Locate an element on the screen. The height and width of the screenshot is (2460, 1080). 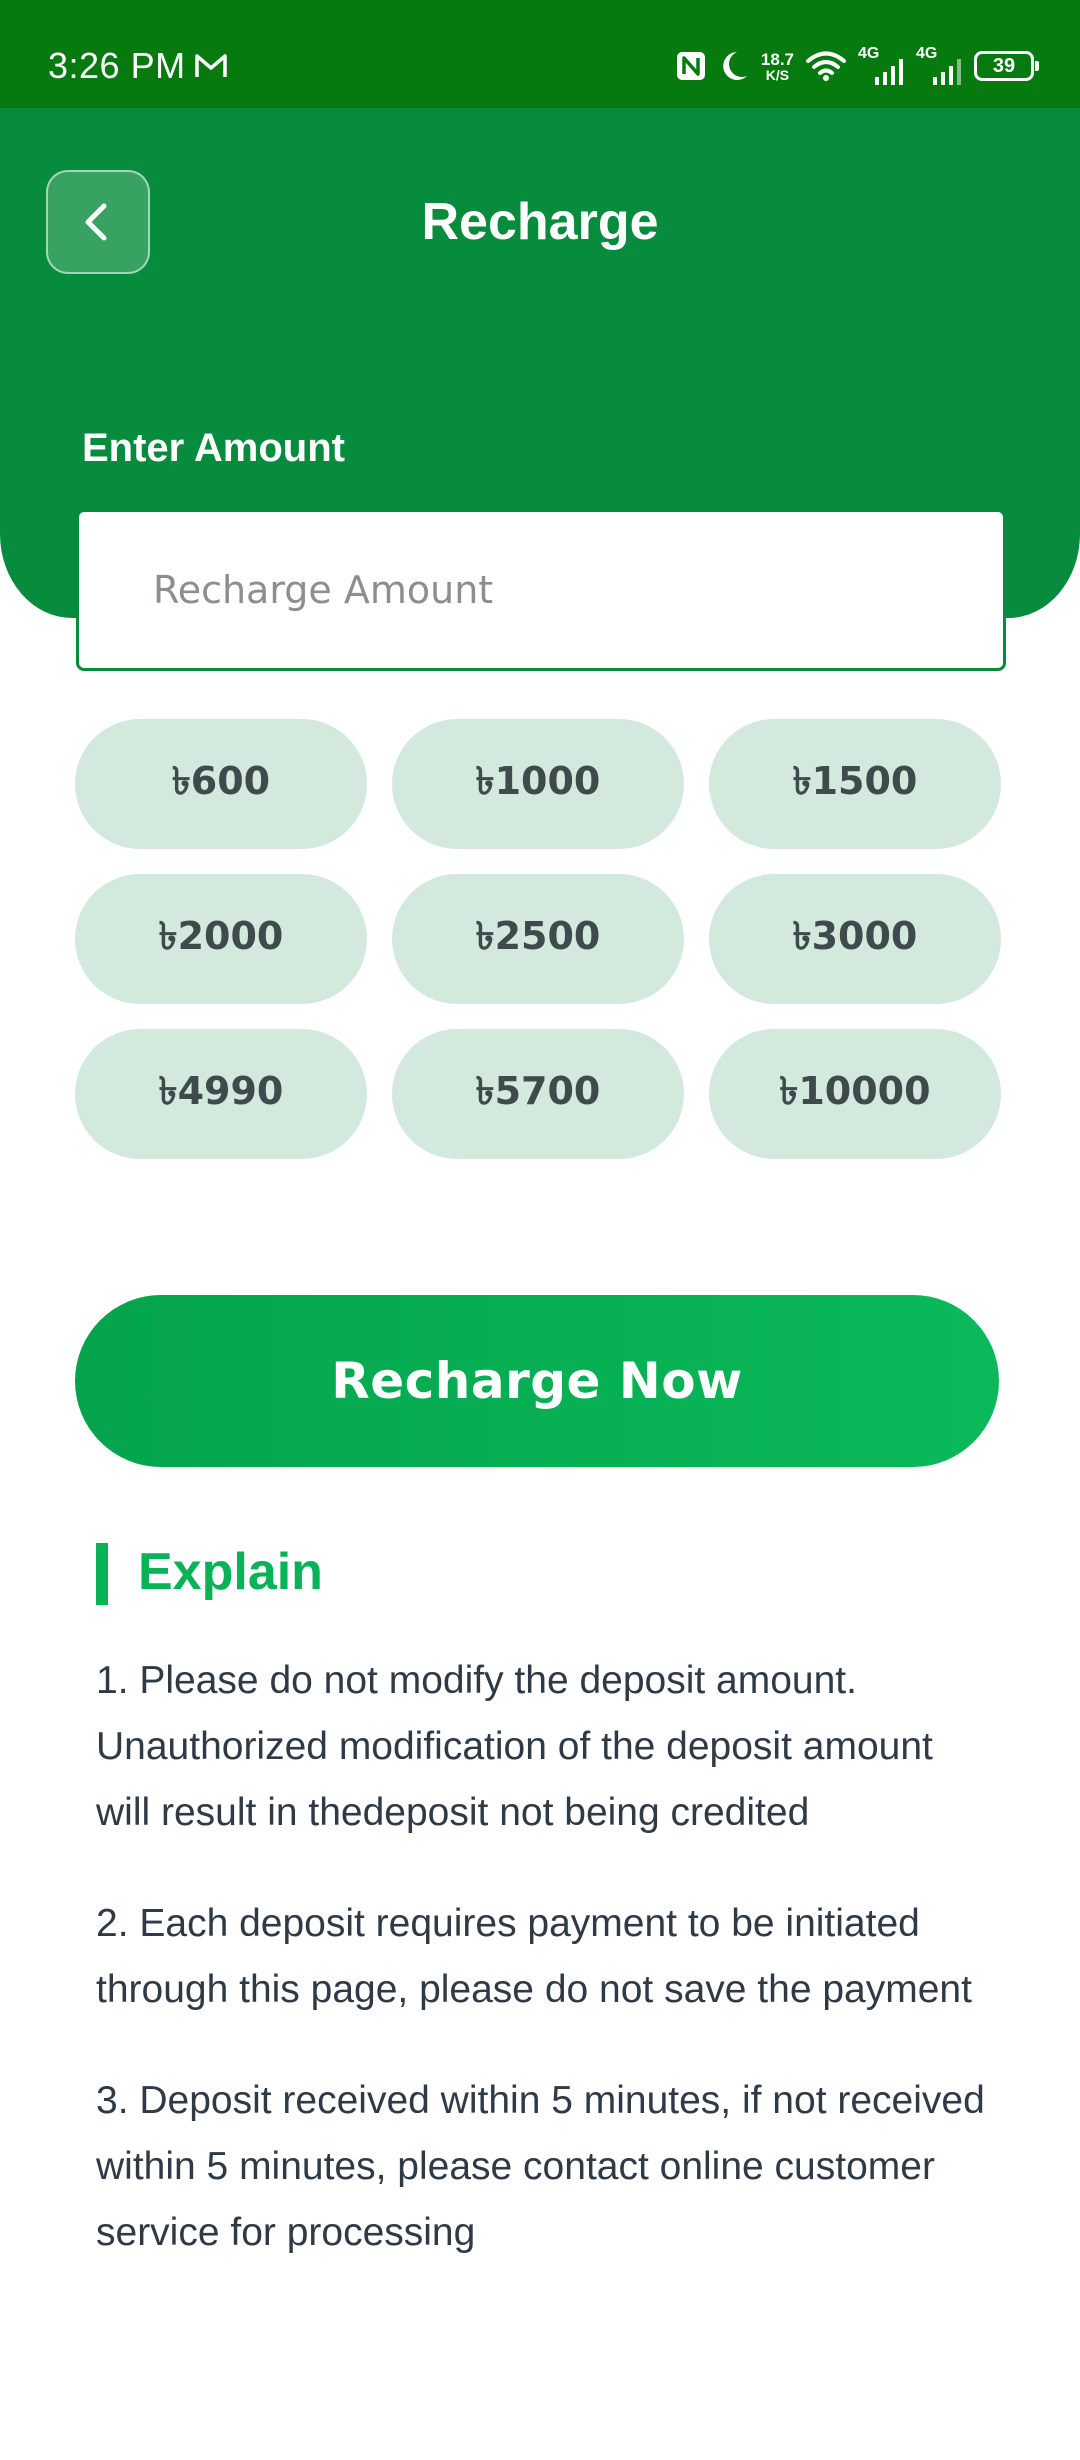
status-icons: 18.7 K/S 4G 4G 39 is located at coordinates (857, 66).